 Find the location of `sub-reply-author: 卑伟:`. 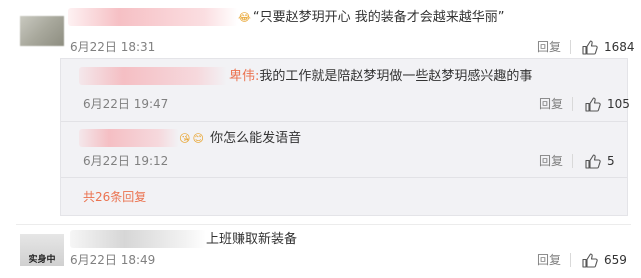

sub-reply-author: 卑伟: is located at coordinates (244, 76).